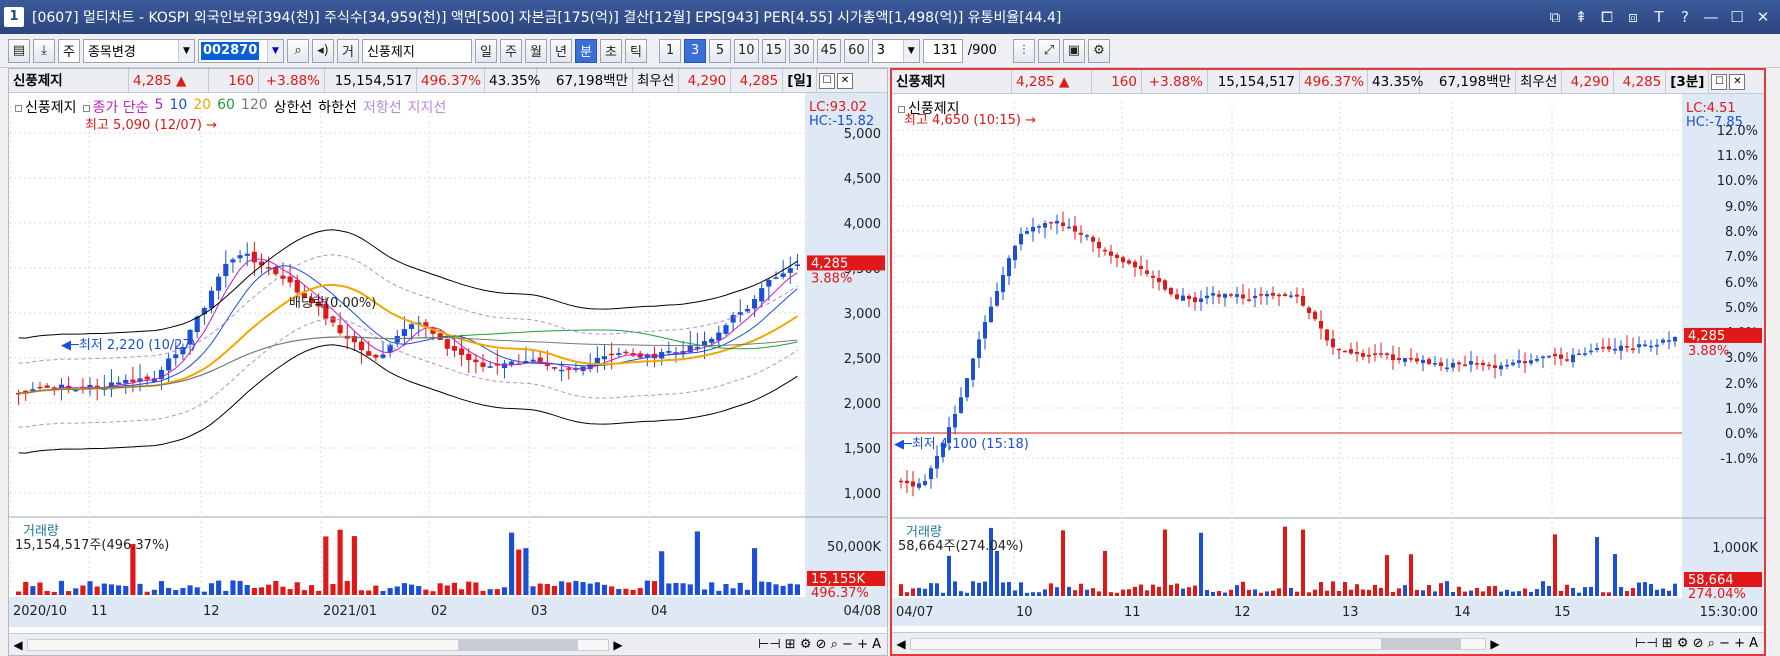 Image resolution: width=1780 pixels, height=656 pixels. I want to click on interval-5: 5, so click(719, 50).